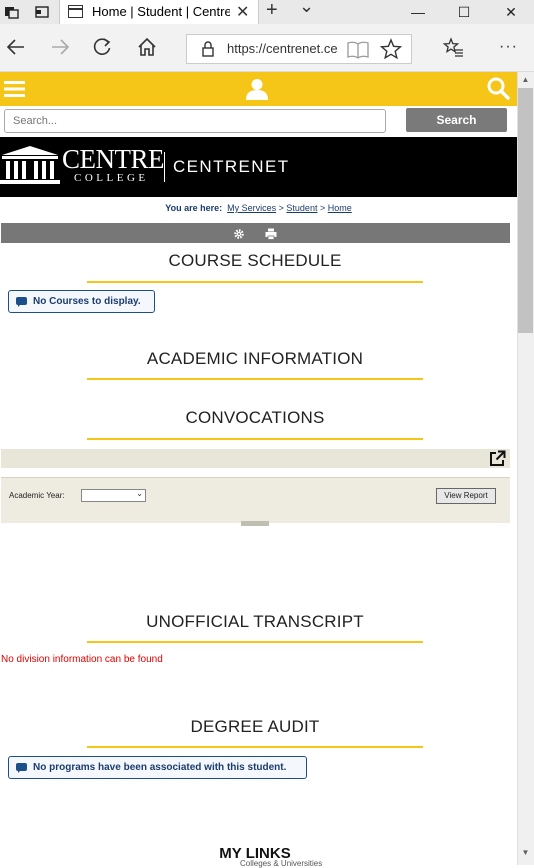 This screenshot has width=534, height=868. What do you see at coordinates (257, 91) in the screenshot?
I see `user-icon` at bounding box center [257, 91].